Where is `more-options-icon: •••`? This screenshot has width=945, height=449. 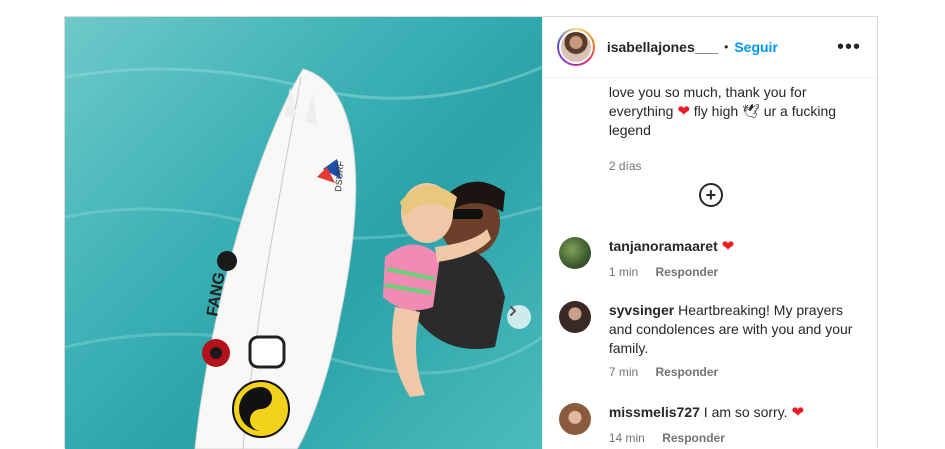 more-options-icon: ••• is located at coordinates (849, 47).